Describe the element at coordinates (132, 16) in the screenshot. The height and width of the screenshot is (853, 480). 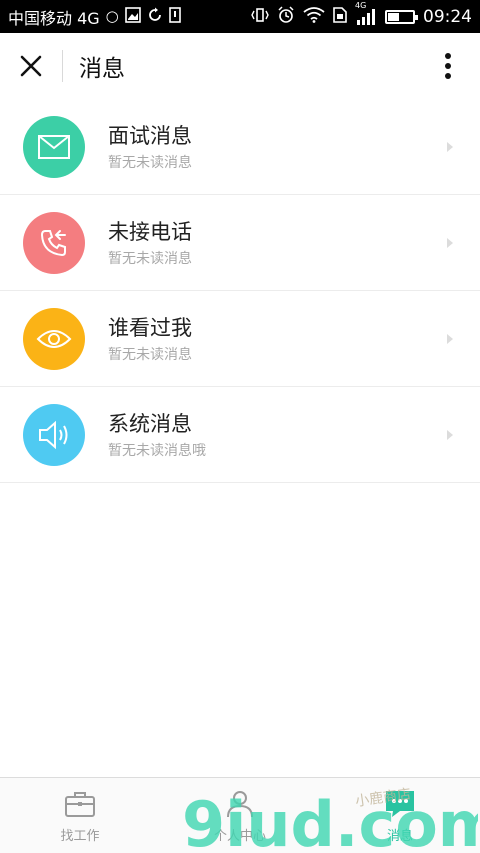
I see `photo-icon` at that location.